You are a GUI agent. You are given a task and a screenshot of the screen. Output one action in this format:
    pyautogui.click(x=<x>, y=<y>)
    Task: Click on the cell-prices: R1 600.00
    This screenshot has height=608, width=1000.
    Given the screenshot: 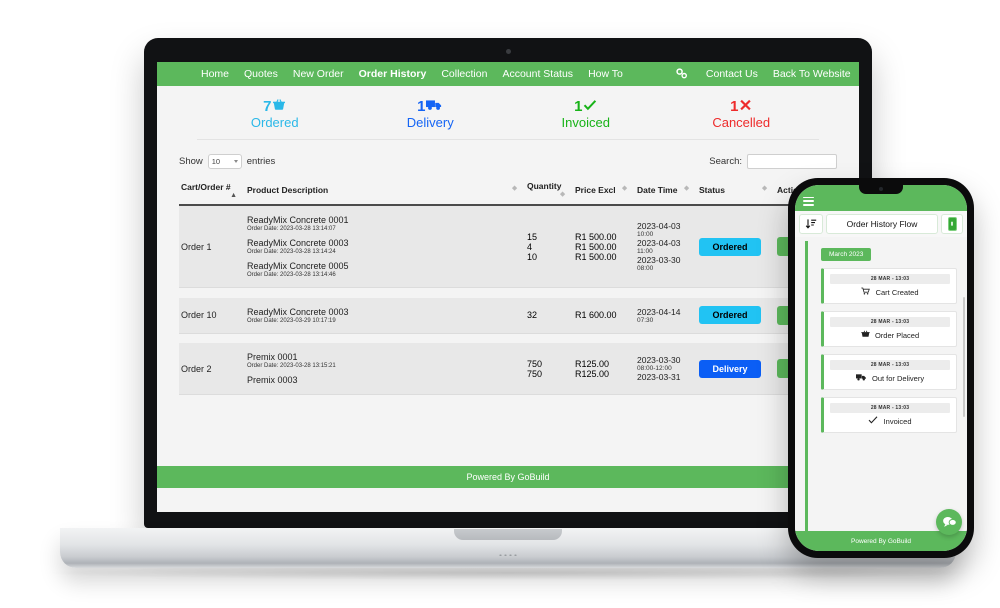 What is the action you would take?
    pyautogui.click(x=604, y=315)
    